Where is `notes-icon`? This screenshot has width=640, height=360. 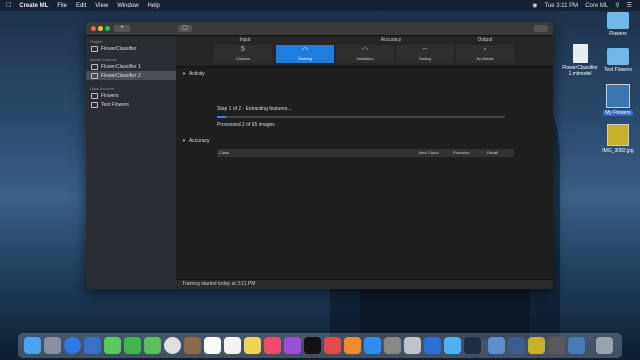
notes-icon is located at coordinates (252, 345).